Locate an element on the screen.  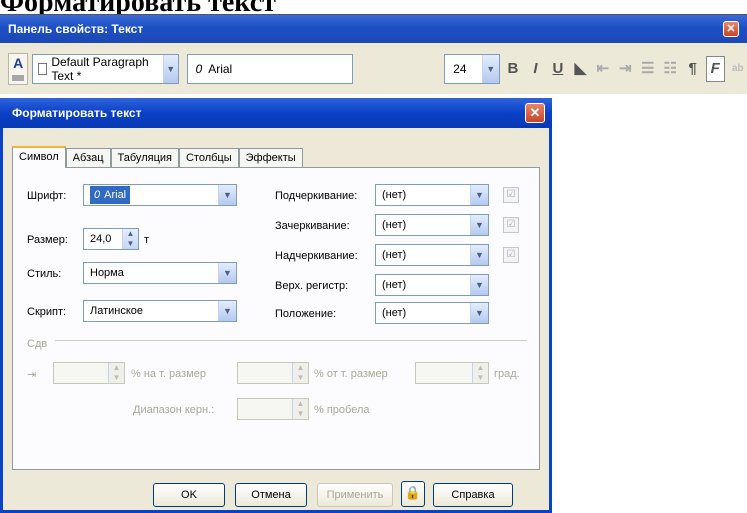
paragraph-style-select: Default Paragraph Text * ▼ is located at coordinates (105, 69).